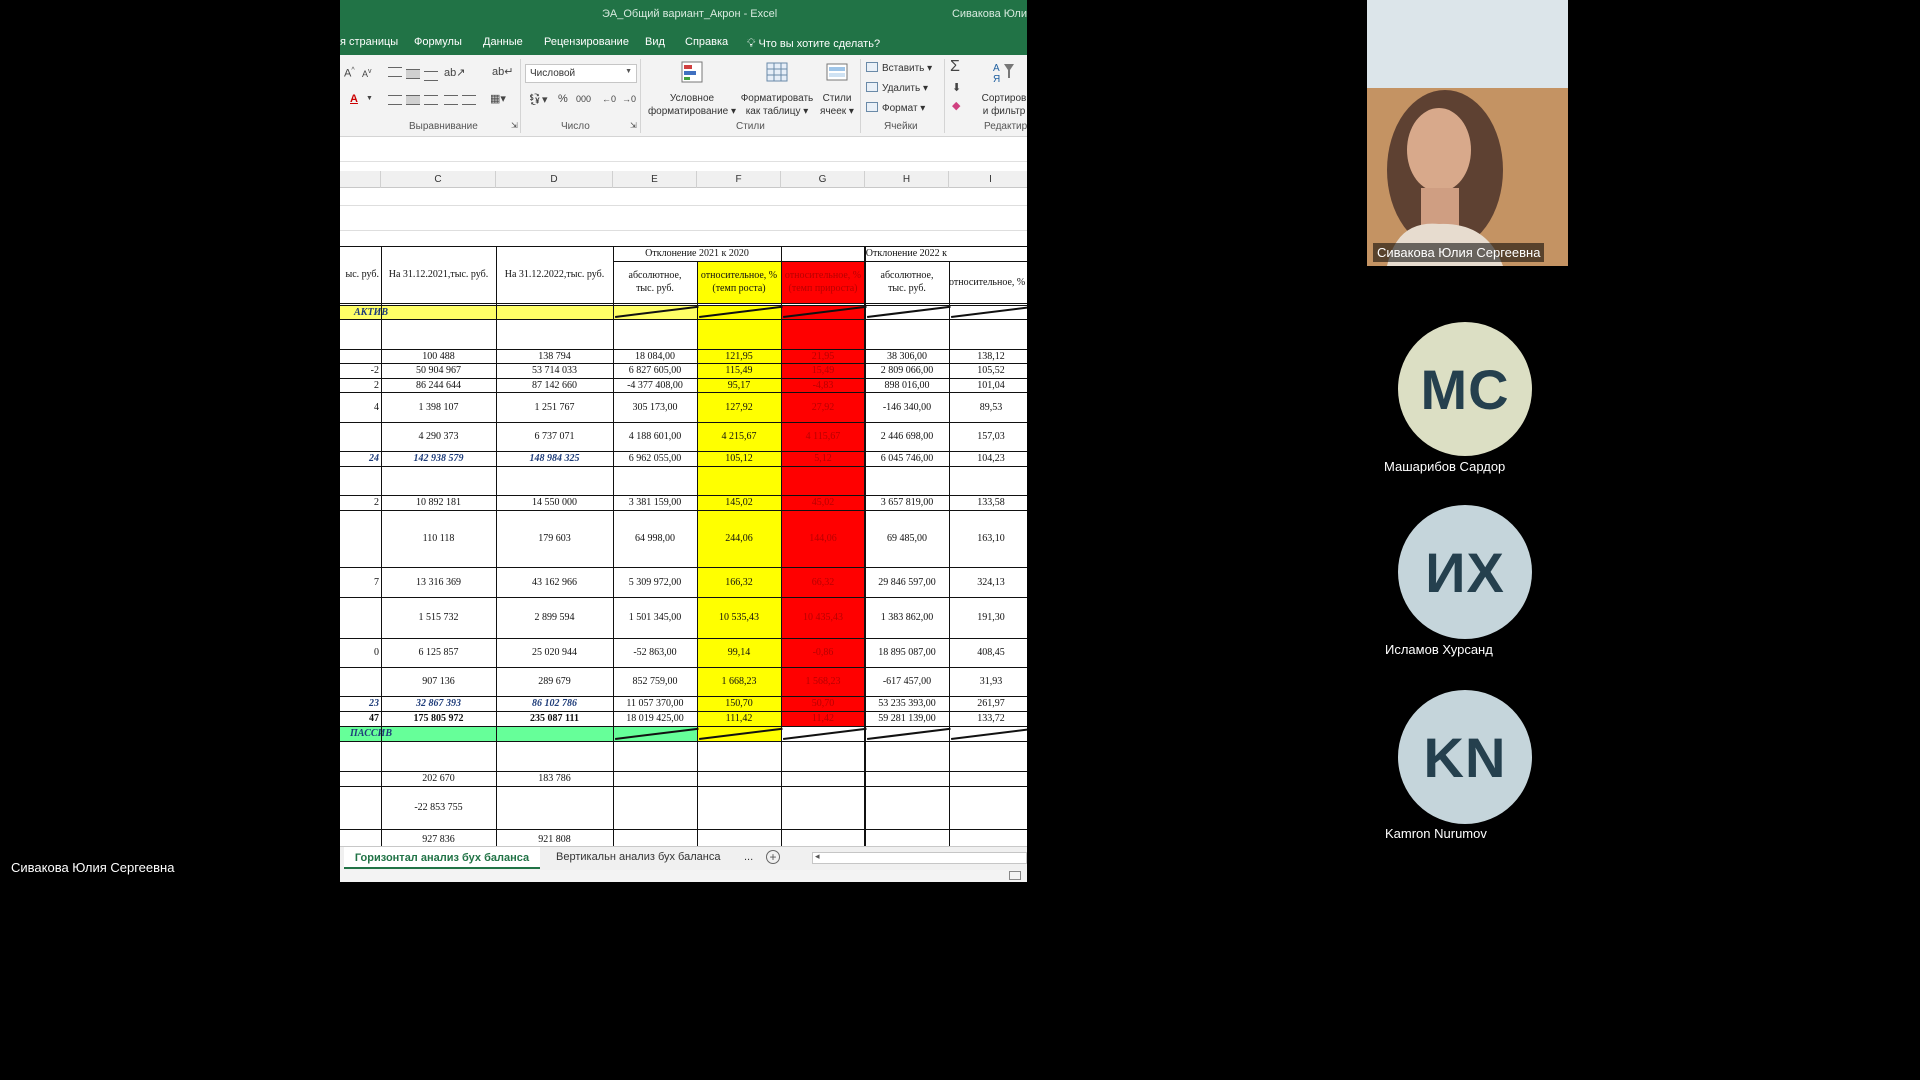 The image size is (1920, 1080). What do you see at coordinates (907, 582) in the screenshot?
I see `table-cell: 29 846 597,00` at bounding box center [907, 582].